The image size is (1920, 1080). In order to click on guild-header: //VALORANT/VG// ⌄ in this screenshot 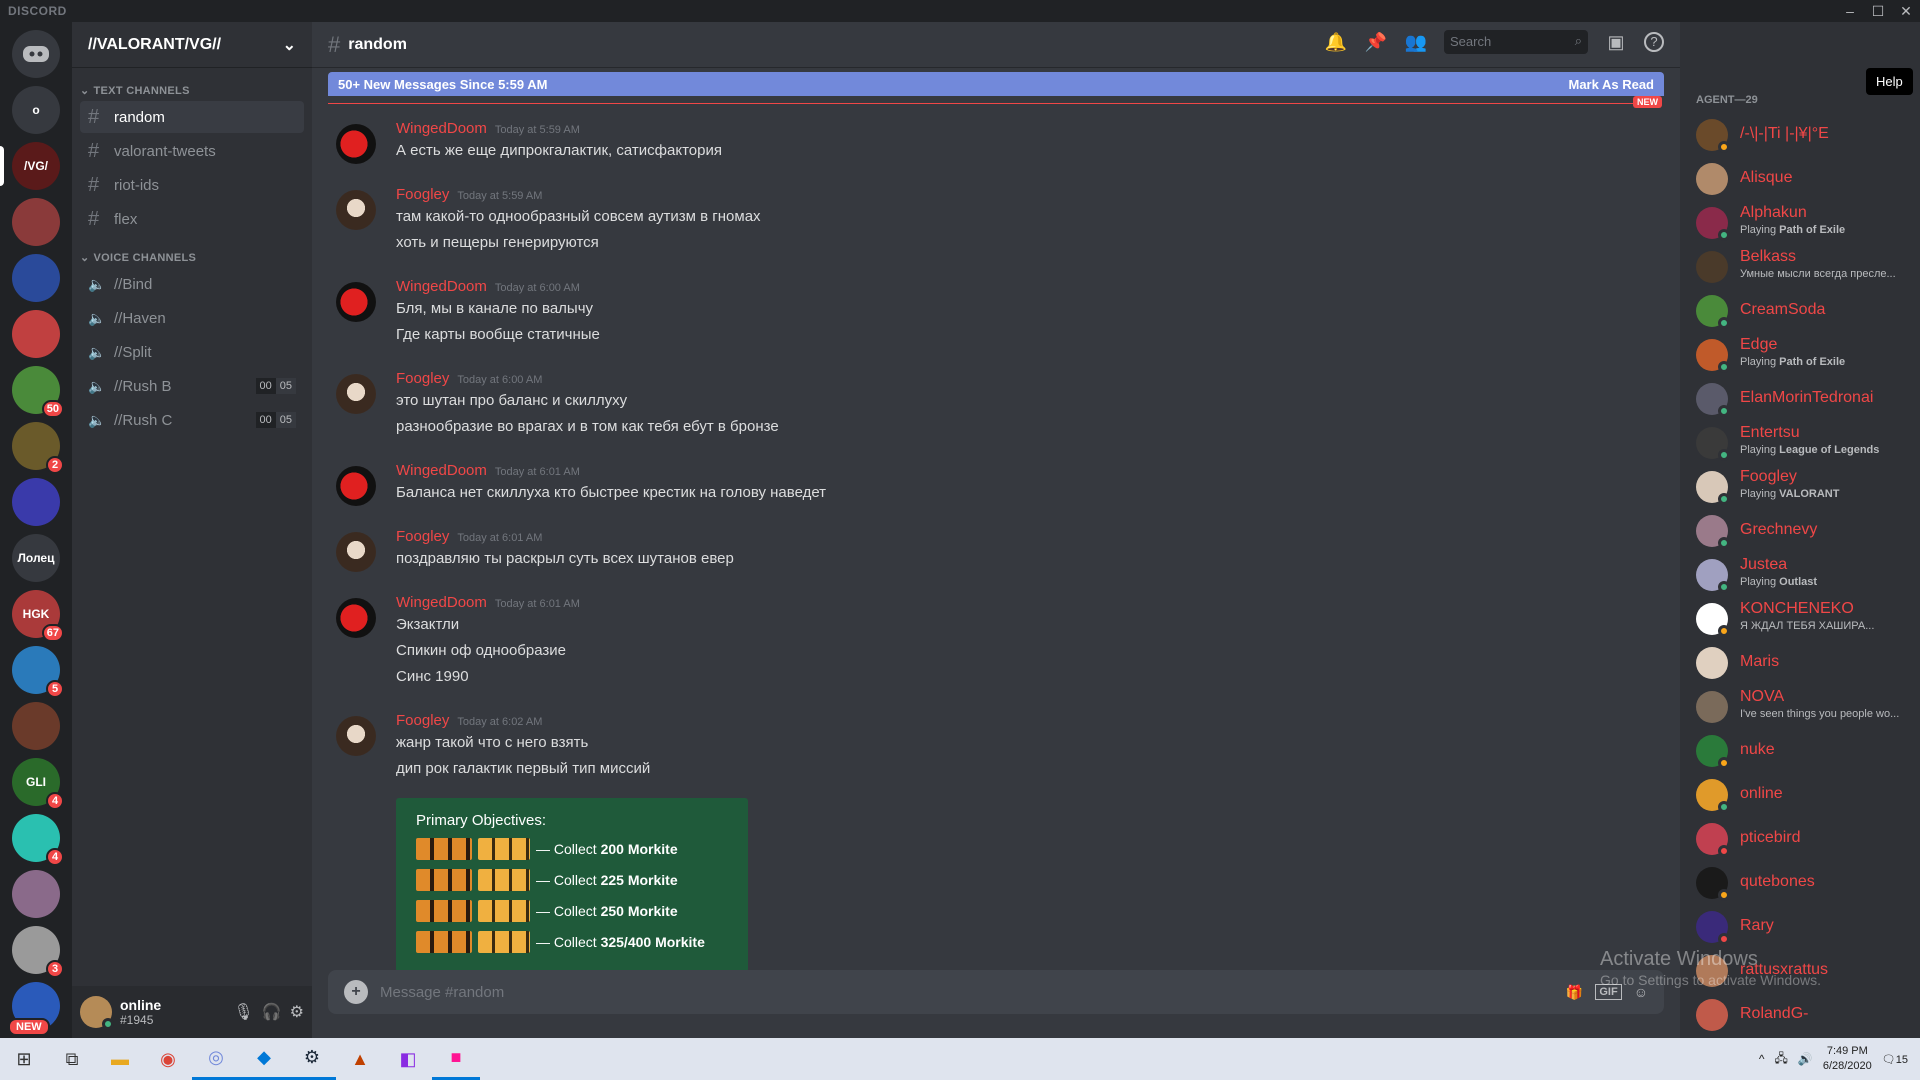, I will do `click(192, 45)`.